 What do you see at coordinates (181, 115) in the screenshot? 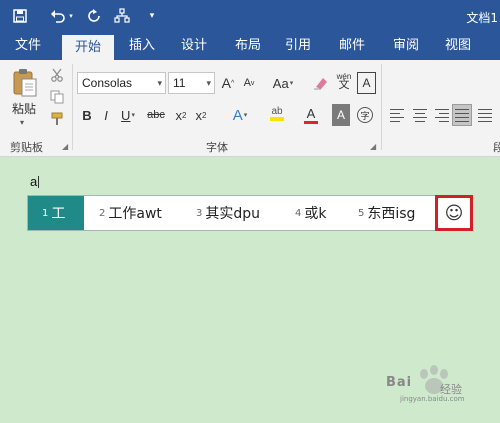
I see `subscript-button: x2` at bounding box center [181, 115].